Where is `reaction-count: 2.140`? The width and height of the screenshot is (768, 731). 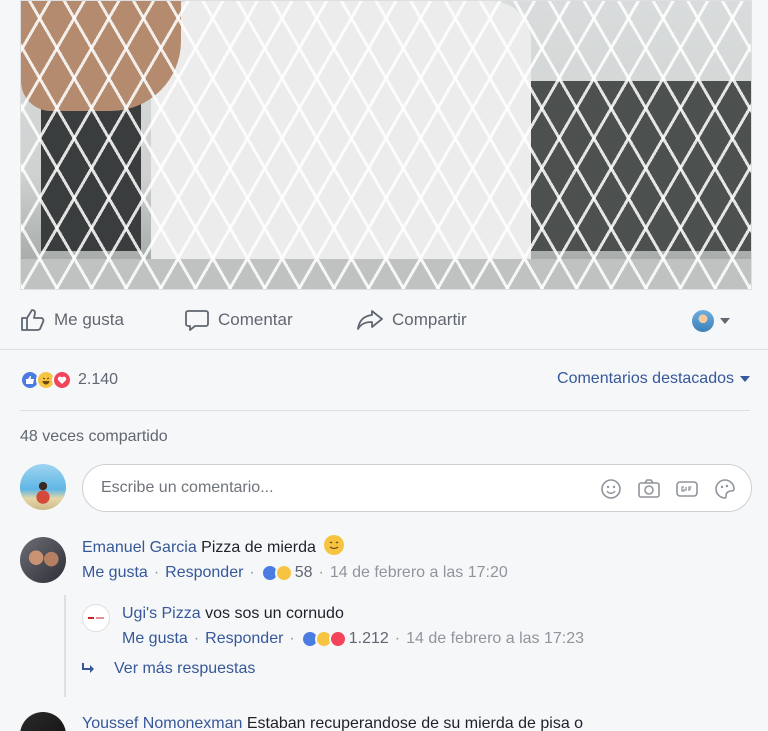 reaction-count: 2.140 is located at coordinates (98, 380).